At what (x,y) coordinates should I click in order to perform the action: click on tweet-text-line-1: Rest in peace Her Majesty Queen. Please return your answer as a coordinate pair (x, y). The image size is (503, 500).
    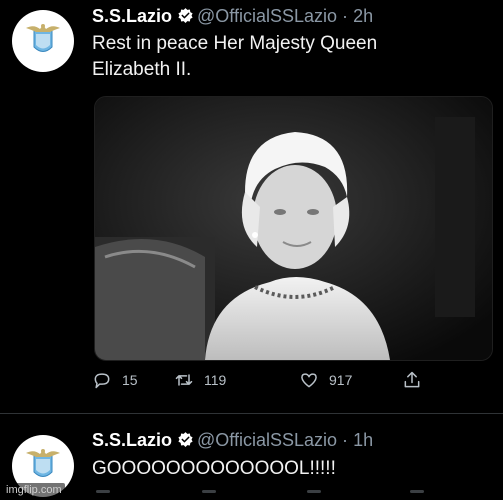
    Looking at the image, I should click on (235, 43).